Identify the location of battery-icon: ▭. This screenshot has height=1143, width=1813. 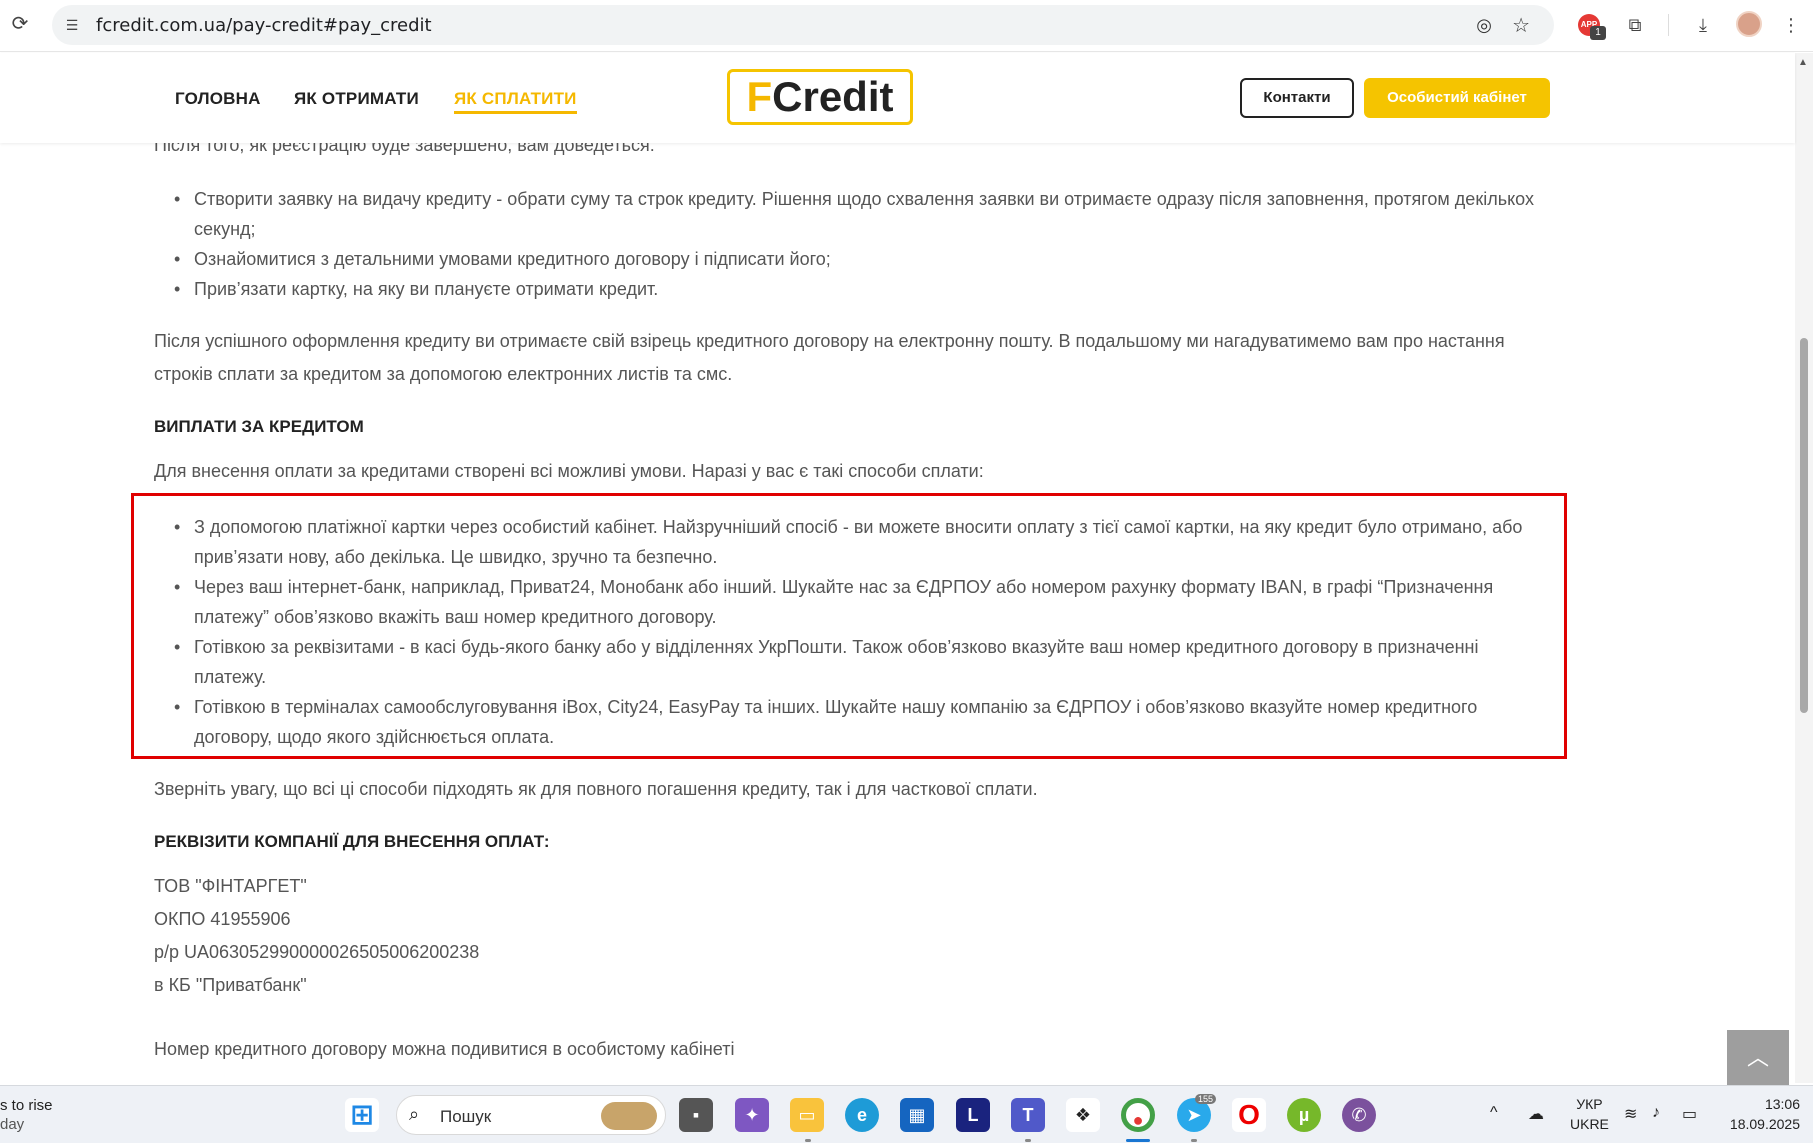
(1689, 1114).